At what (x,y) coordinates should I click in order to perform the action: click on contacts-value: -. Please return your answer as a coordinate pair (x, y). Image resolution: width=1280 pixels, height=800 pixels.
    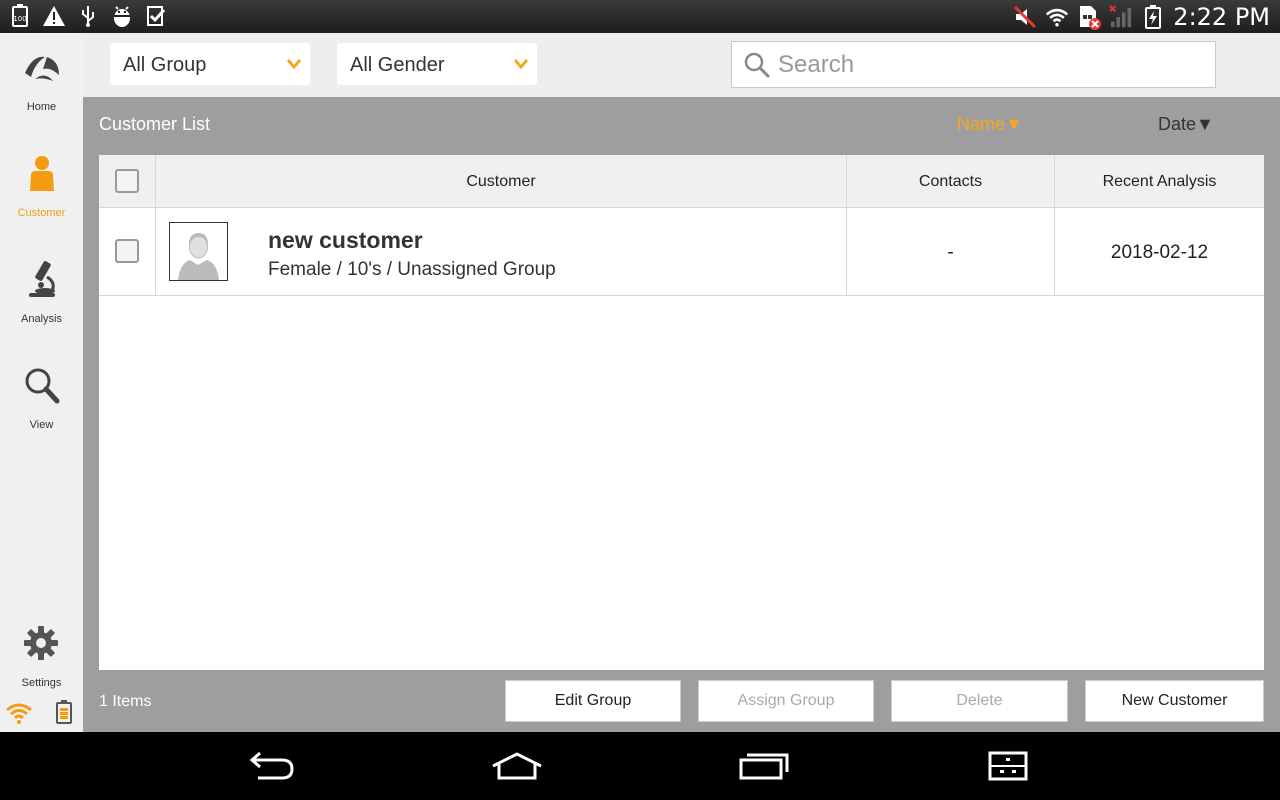
    Looking at the image, I should click on (950, 252).